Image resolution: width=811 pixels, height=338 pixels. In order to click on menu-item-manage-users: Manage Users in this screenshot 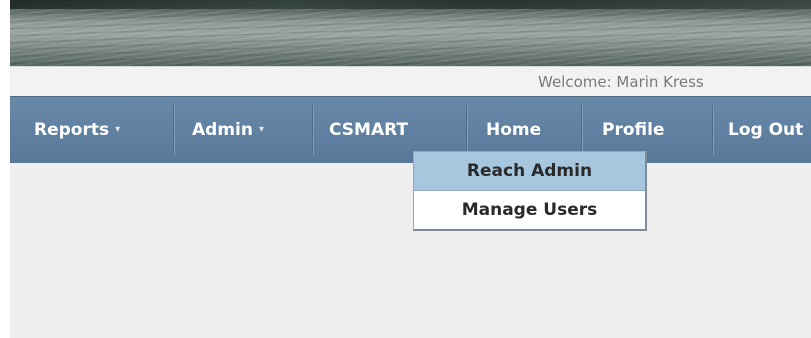, I will do `click(529, 210)`.